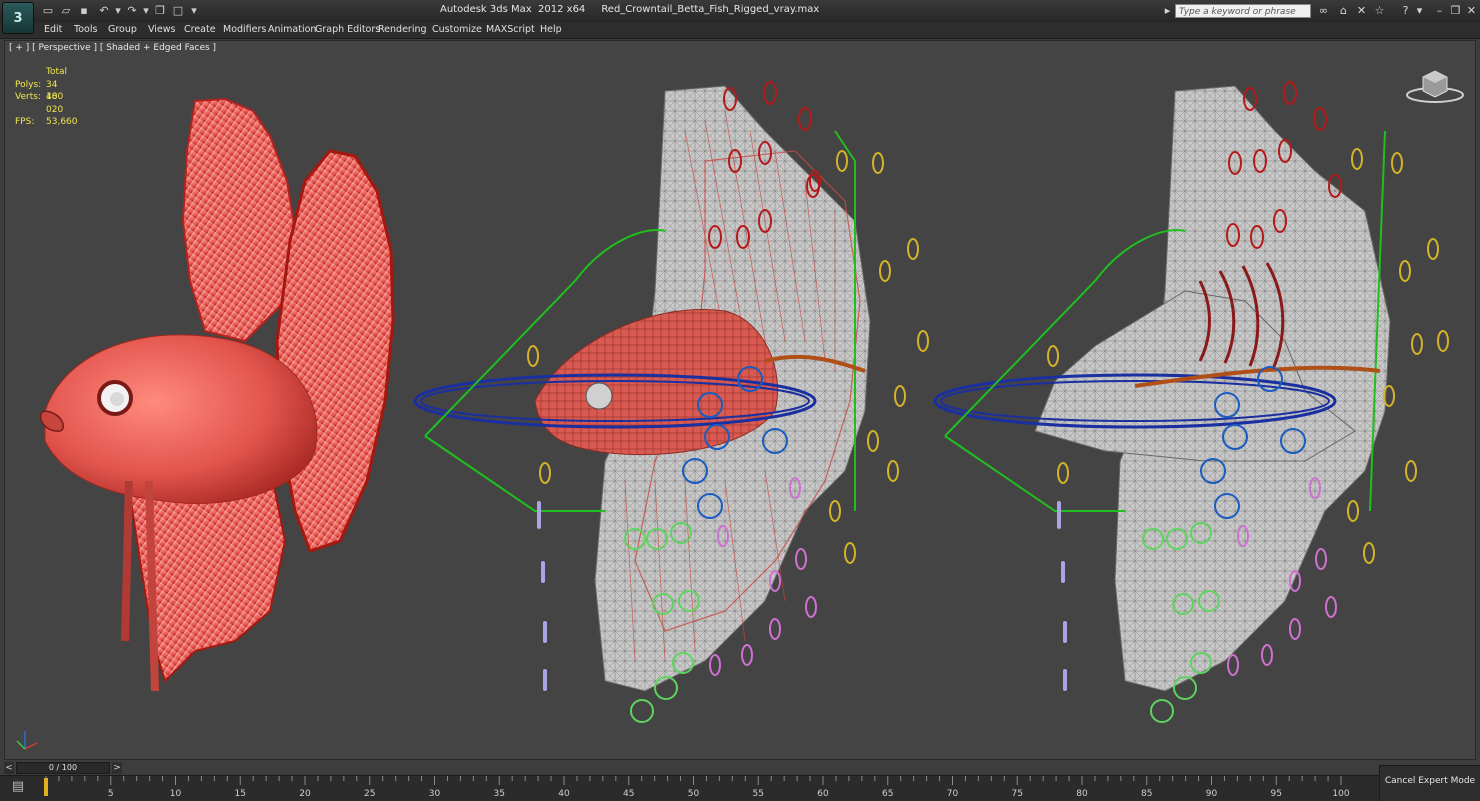  Describe the element at coordinates (200, 29) in the screenshot. I see `menu-create: Create` at that location.